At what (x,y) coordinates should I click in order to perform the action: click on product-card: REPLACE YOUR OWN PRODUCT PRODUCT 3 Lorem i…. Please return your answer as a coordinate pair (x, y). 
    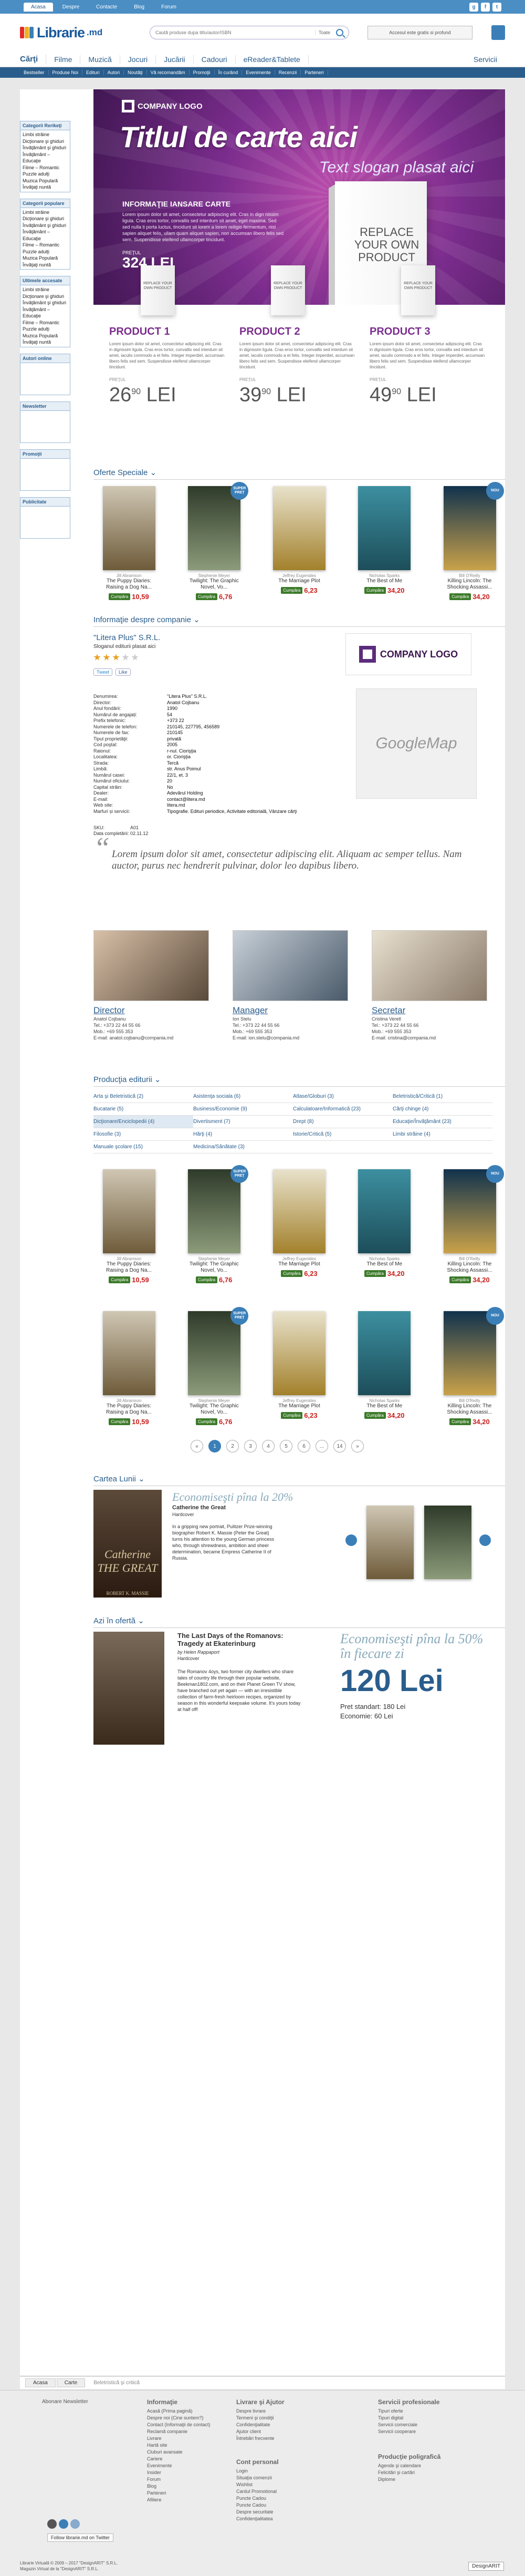
    Looking at the image, I should click on (427, 335).